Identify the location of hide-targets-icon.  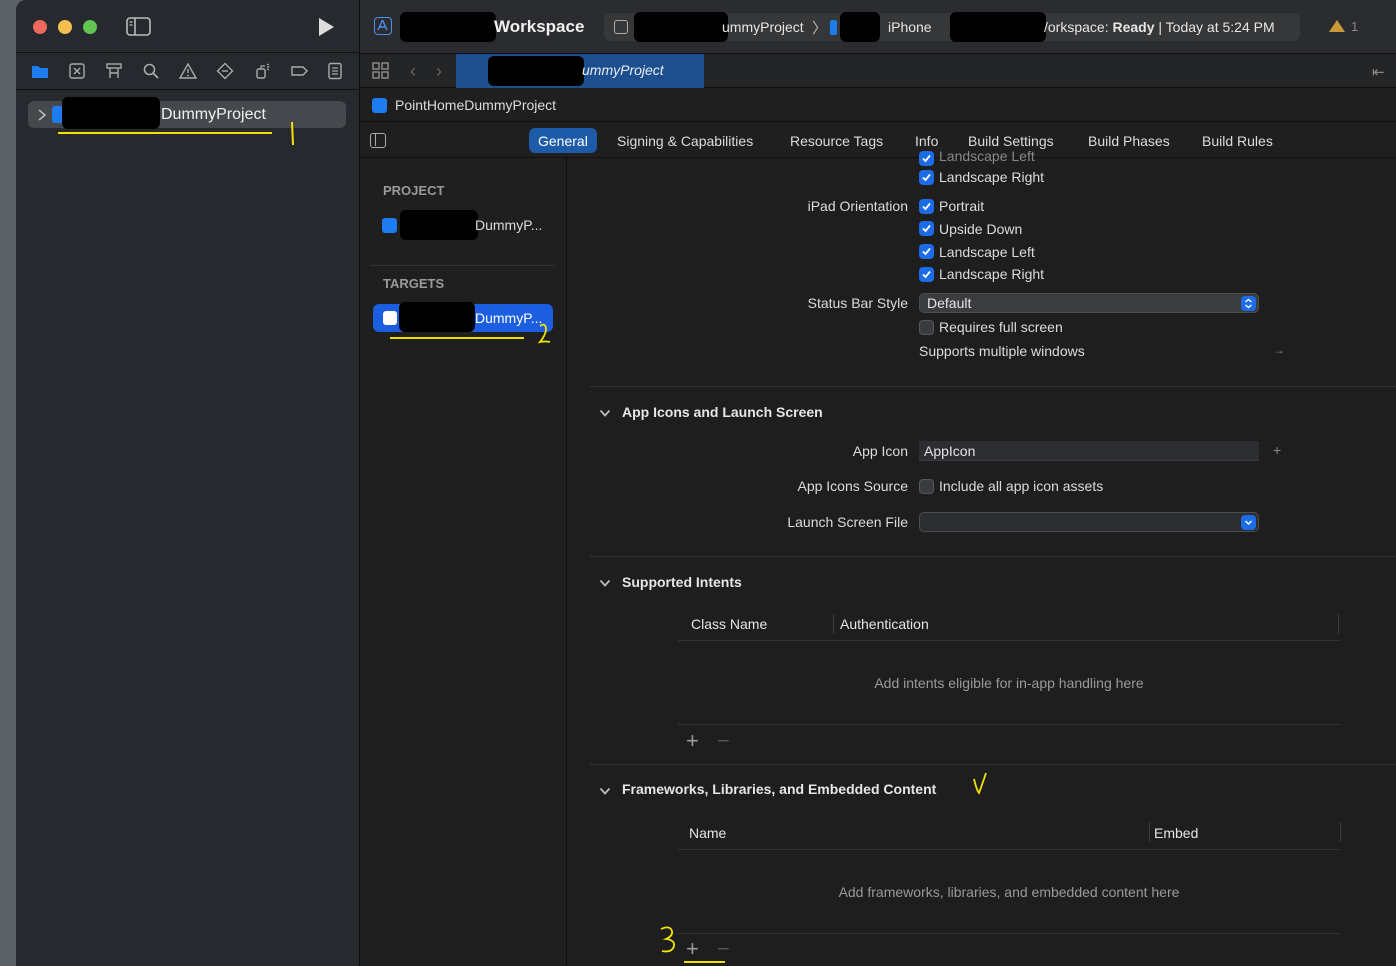
(378, 140).